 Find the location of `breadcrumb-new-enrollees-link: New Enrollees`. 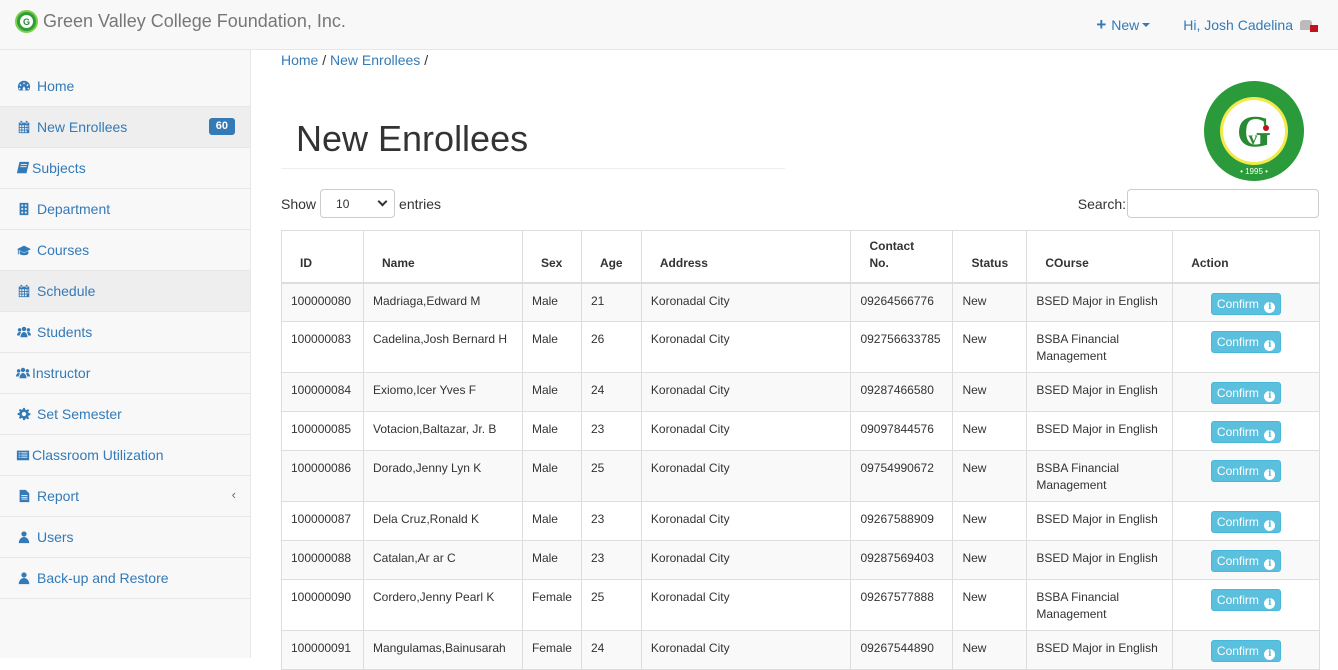

breadcrumb-new-enrollees-link: New Enrollees is located at coordinates (375, 60).